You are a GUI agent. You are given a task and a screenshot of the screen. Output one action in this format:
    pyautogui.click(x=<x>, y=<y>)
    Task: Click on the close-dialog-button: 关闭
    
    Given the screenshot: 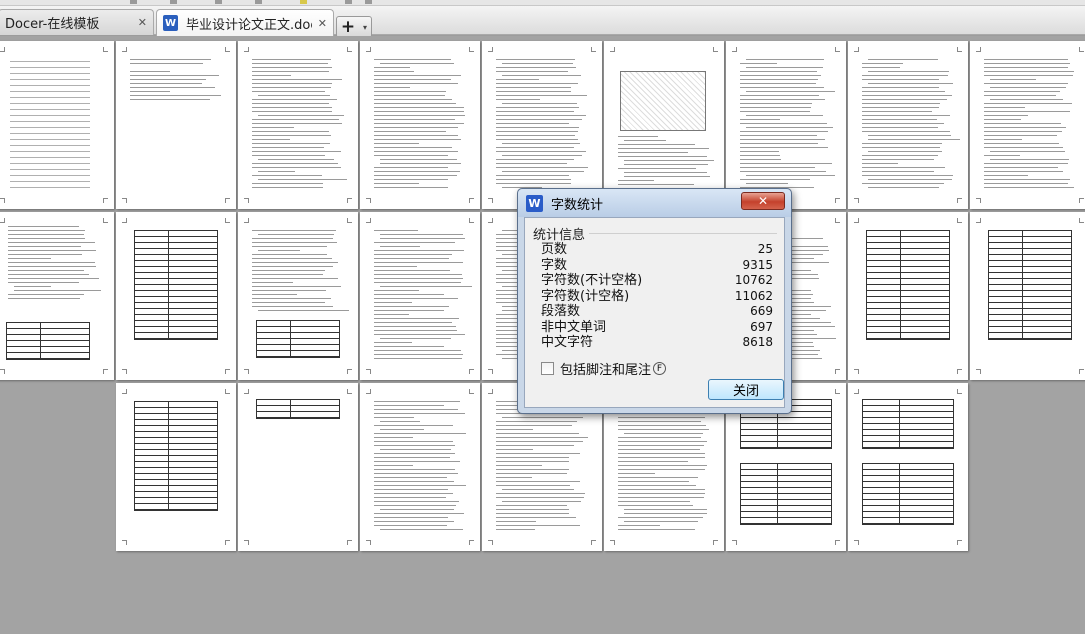 What is the action you would take?
    pyautogui.click(x=746, y=389)
    